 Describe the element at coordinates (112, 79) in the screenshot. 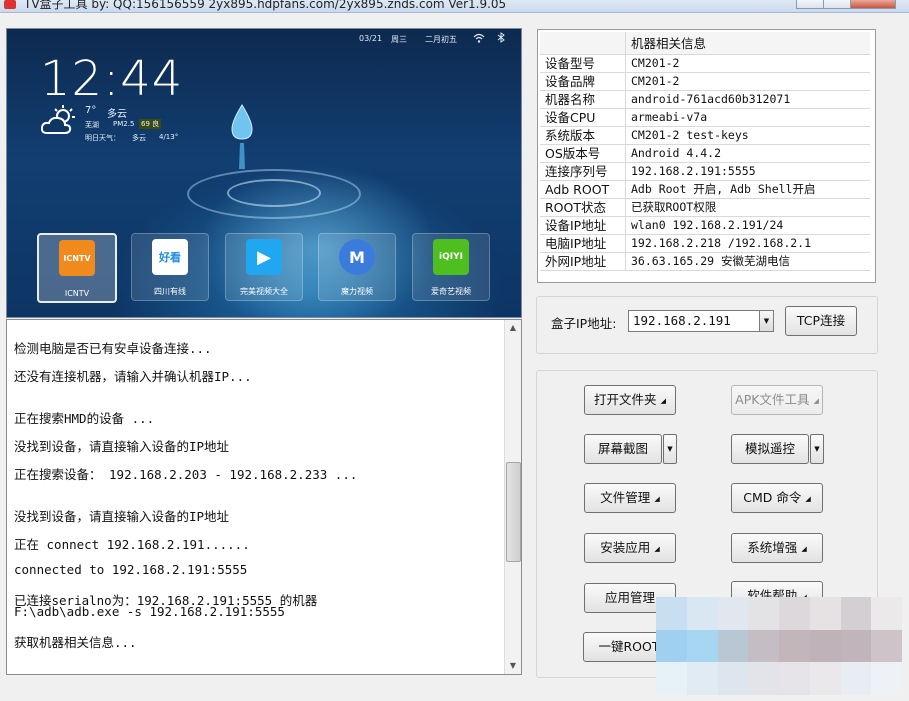

I see `clock: 12:44` at that location.